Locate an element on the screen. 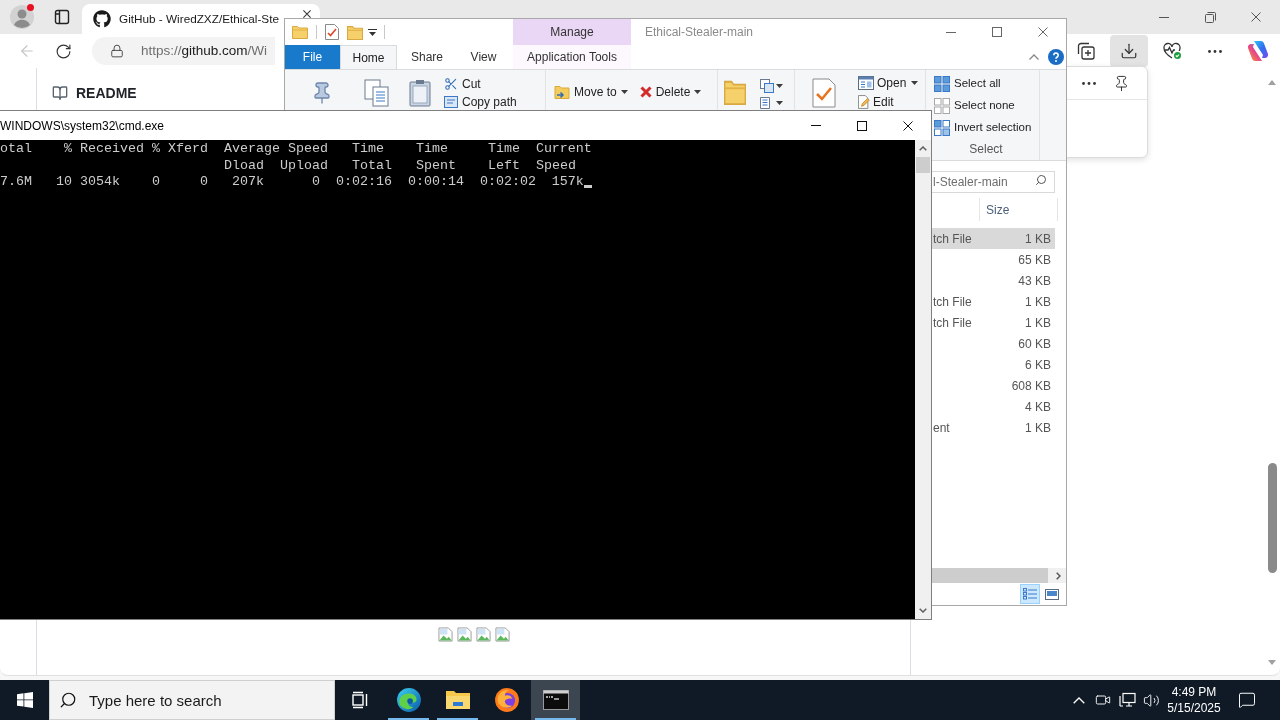  lines-box-icon is located at coordinates (451, 102).